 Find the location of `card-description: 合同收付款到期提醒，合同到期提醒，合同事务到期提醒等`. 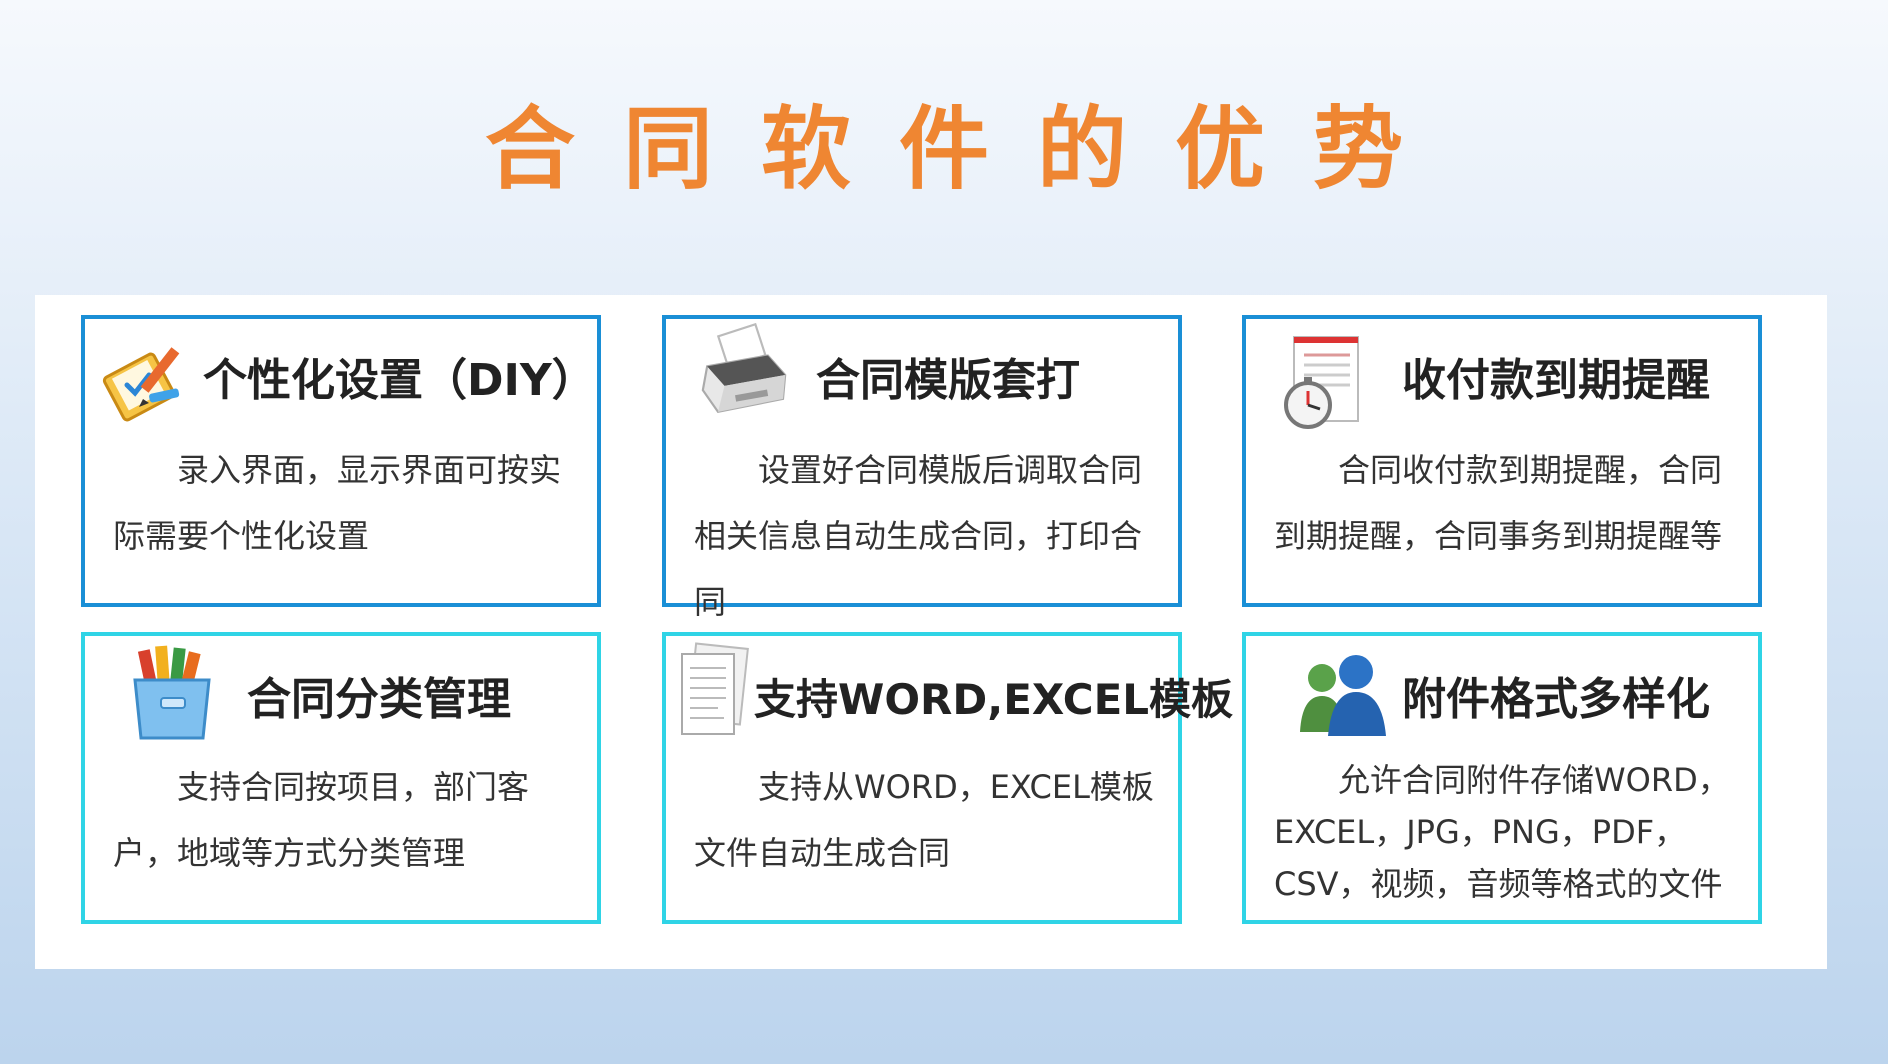

card-description: 合同收付款到期提醒，合同到期提醒，合同事务到期提醒等 is located at coordinates (1498, 503).